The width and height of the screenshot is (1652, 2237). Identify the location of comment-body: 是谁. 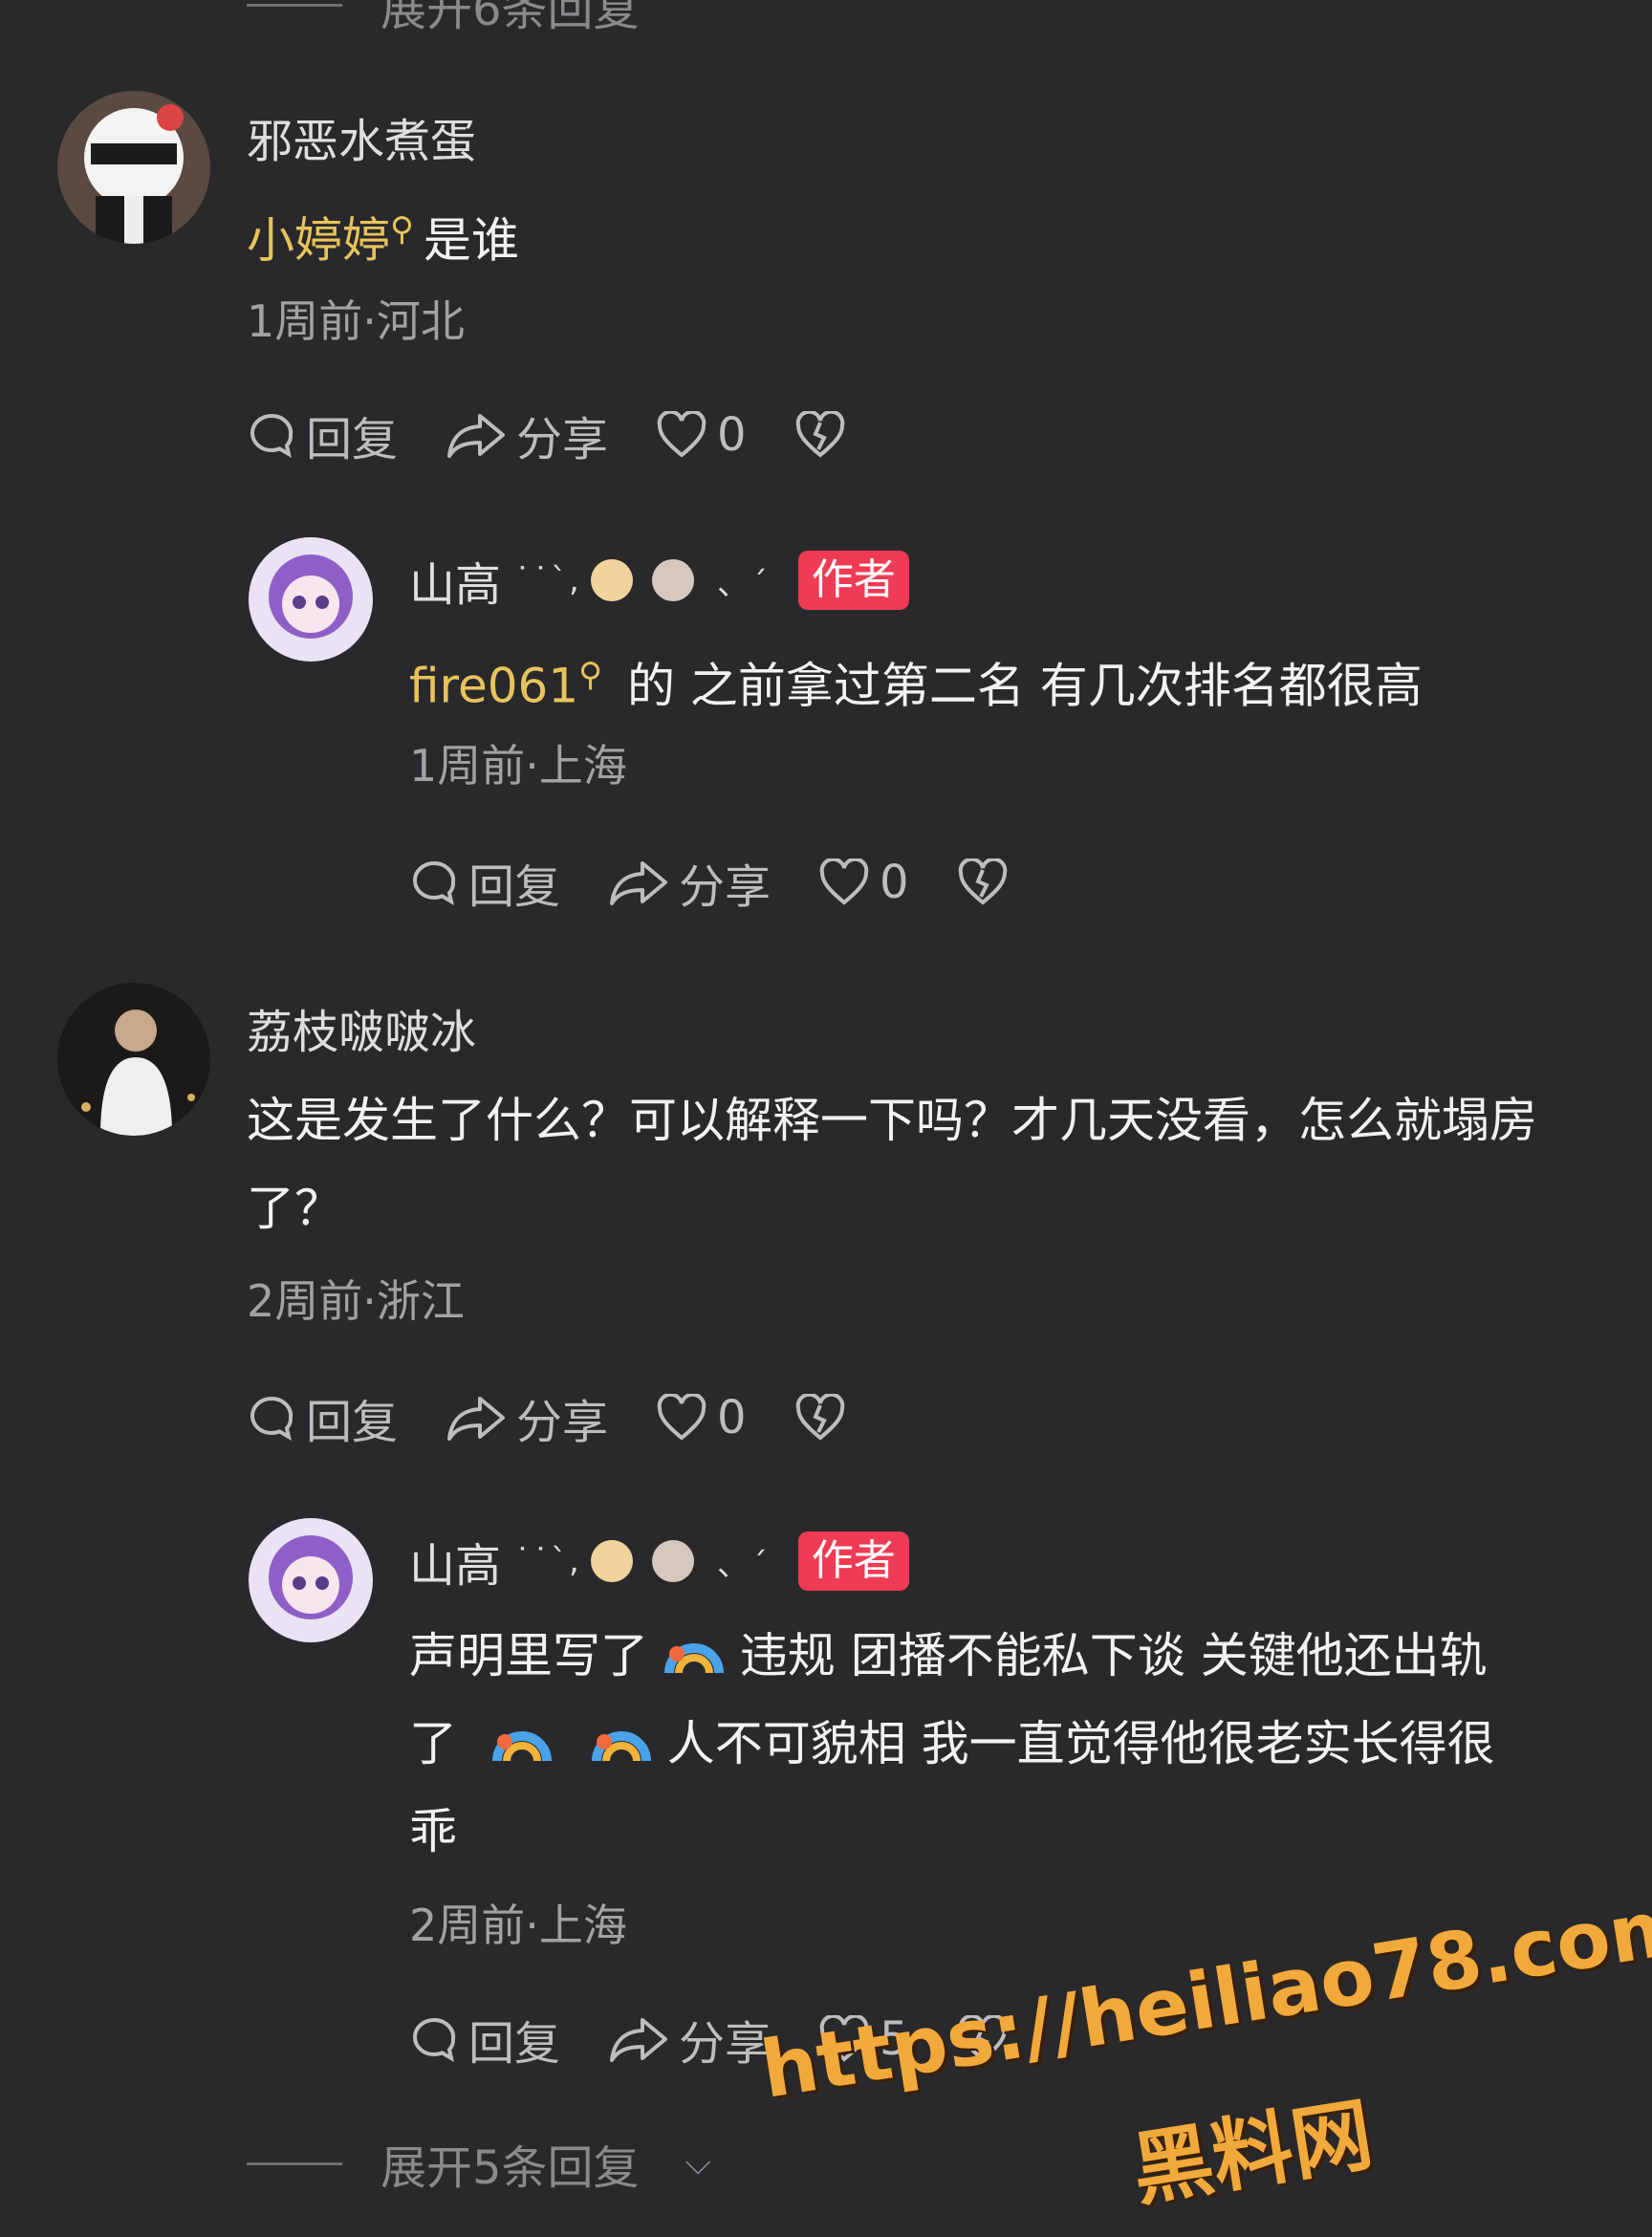
(471, 240).